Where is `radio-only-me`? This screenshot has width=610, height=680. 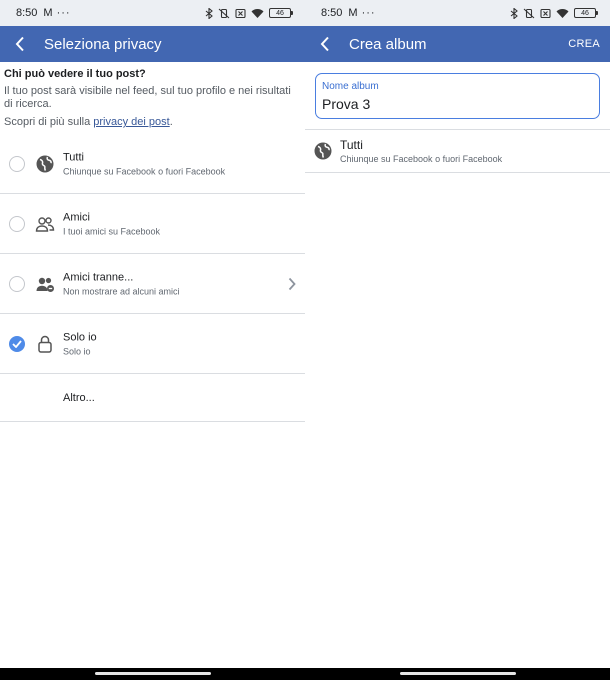 radio-only-me is located at coordinates (17, 343).